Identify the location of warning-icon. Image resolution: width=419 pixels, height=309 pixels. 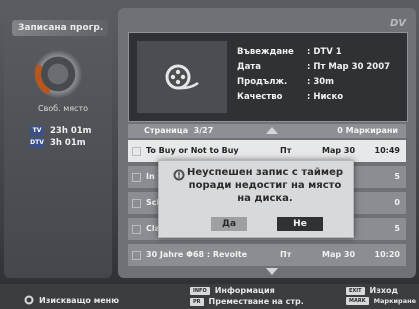
(179, 175).